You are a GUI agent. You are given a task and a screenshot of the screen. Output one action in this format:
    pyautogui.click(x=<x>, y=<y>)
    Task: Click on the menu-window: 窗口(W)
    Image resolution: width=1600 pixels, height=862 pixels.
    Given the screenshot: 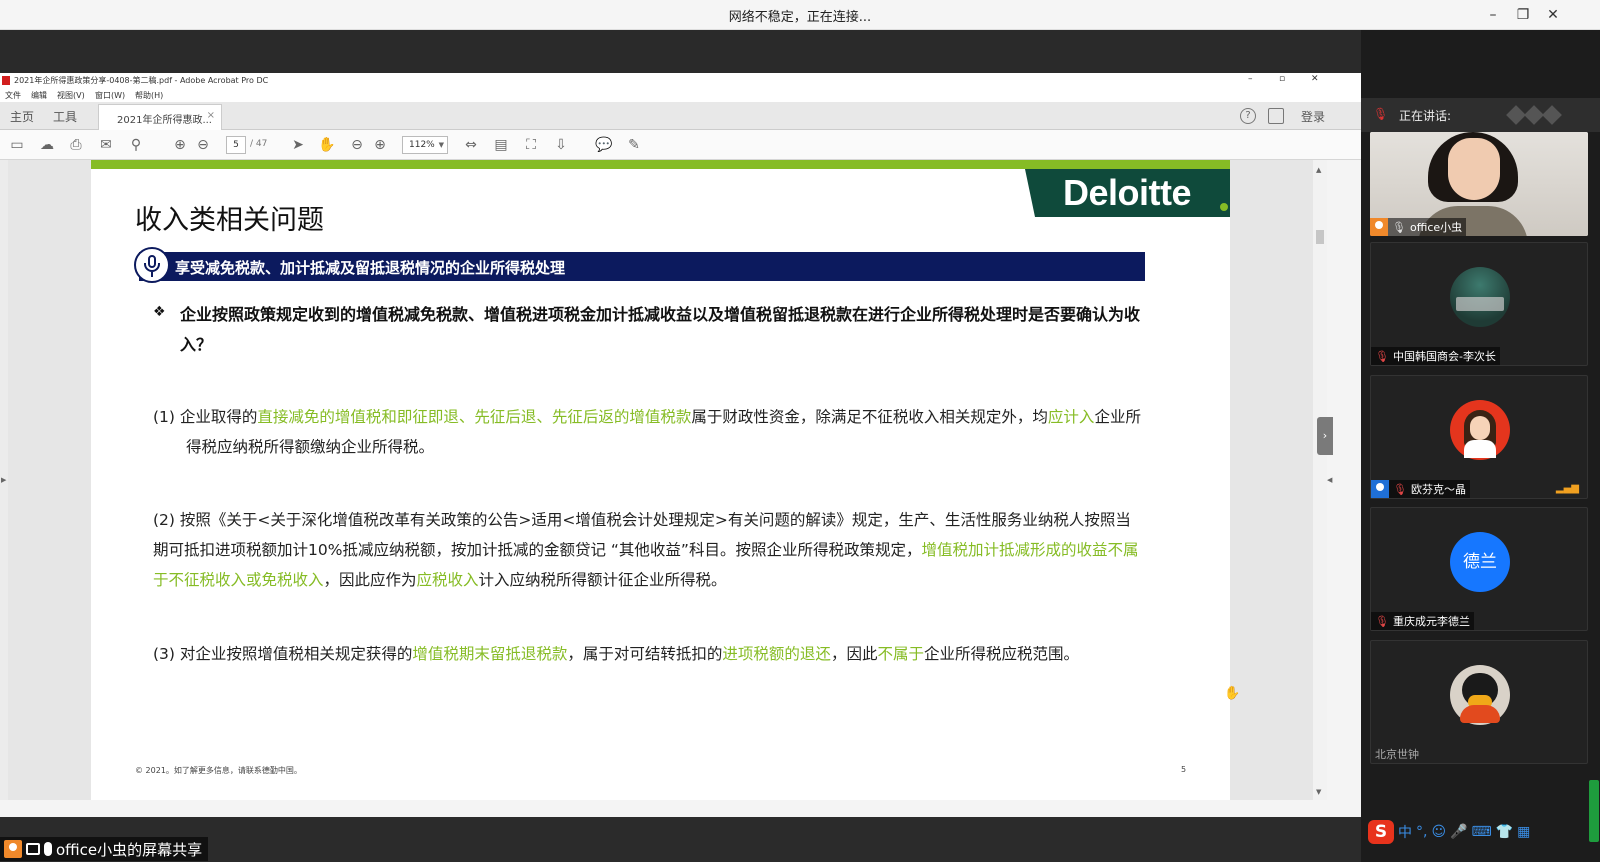 What is the action you would take?
    pyautogui.click(x=110, y=95)
    